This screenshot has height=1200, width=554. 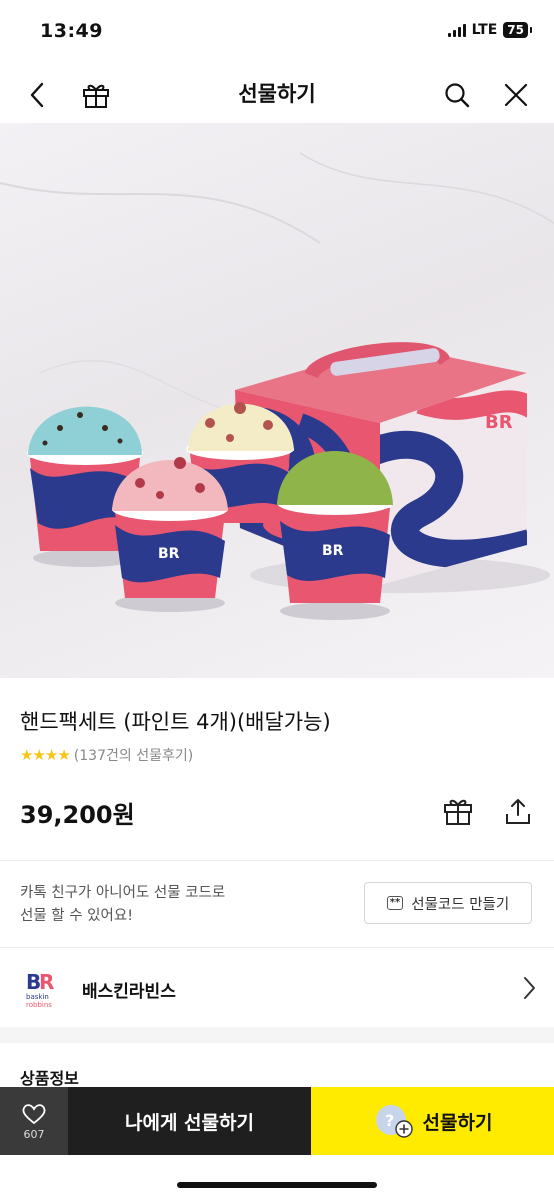 I want to click on product-title: 핸드팩세트 (파인트 4개)(배달가능), so click(x=175, y=722).